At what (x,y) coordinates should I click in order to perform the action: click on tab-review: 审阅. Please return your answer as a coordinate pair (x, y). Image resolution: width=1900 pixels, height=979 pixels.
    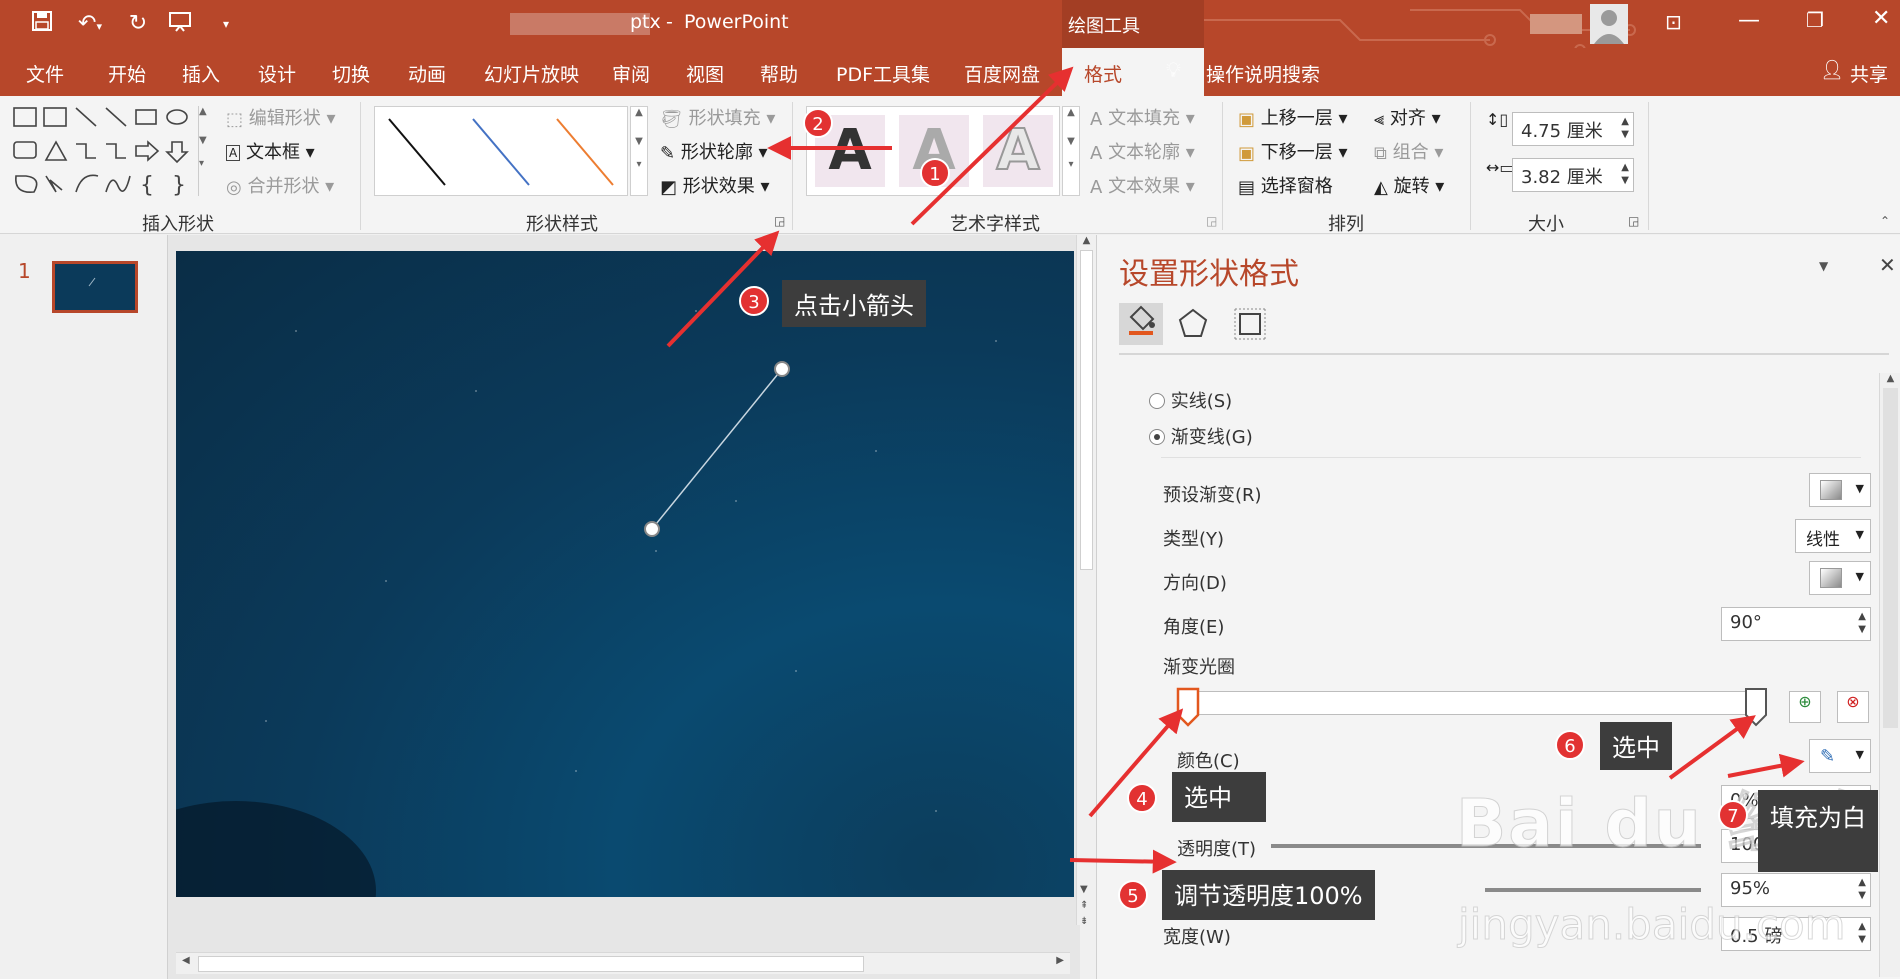
    Looking at the image, I should click on (631, 73).